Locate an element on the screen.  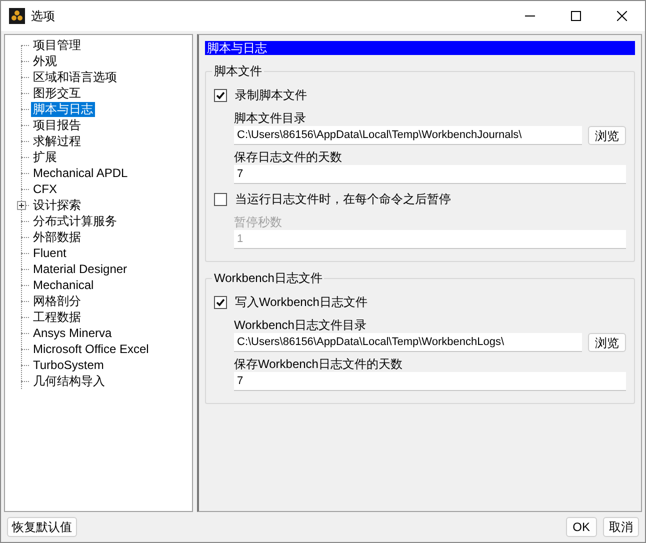
tree-item: Mechanical is located at coordinates (63, 285).